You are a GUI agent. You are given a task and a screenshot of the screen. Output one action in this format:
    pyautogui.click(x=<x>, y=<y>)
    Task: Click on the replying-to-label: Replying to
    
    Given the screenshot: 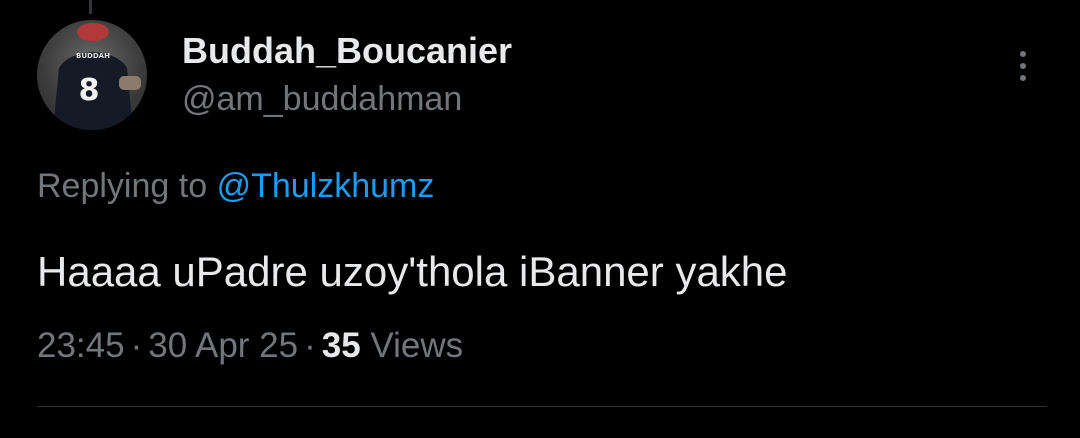 What is the action you would take?
    pyautogui.click(x=122, y=186)
    